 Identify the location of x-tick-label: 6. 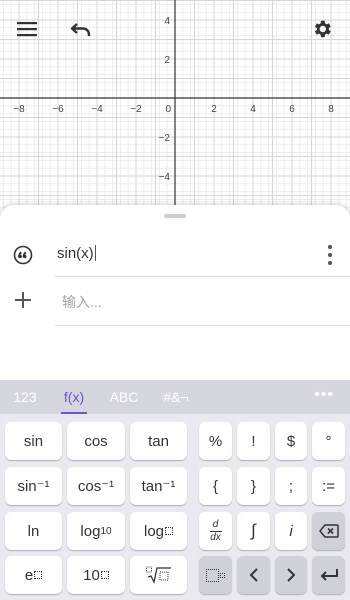
(292, 109).